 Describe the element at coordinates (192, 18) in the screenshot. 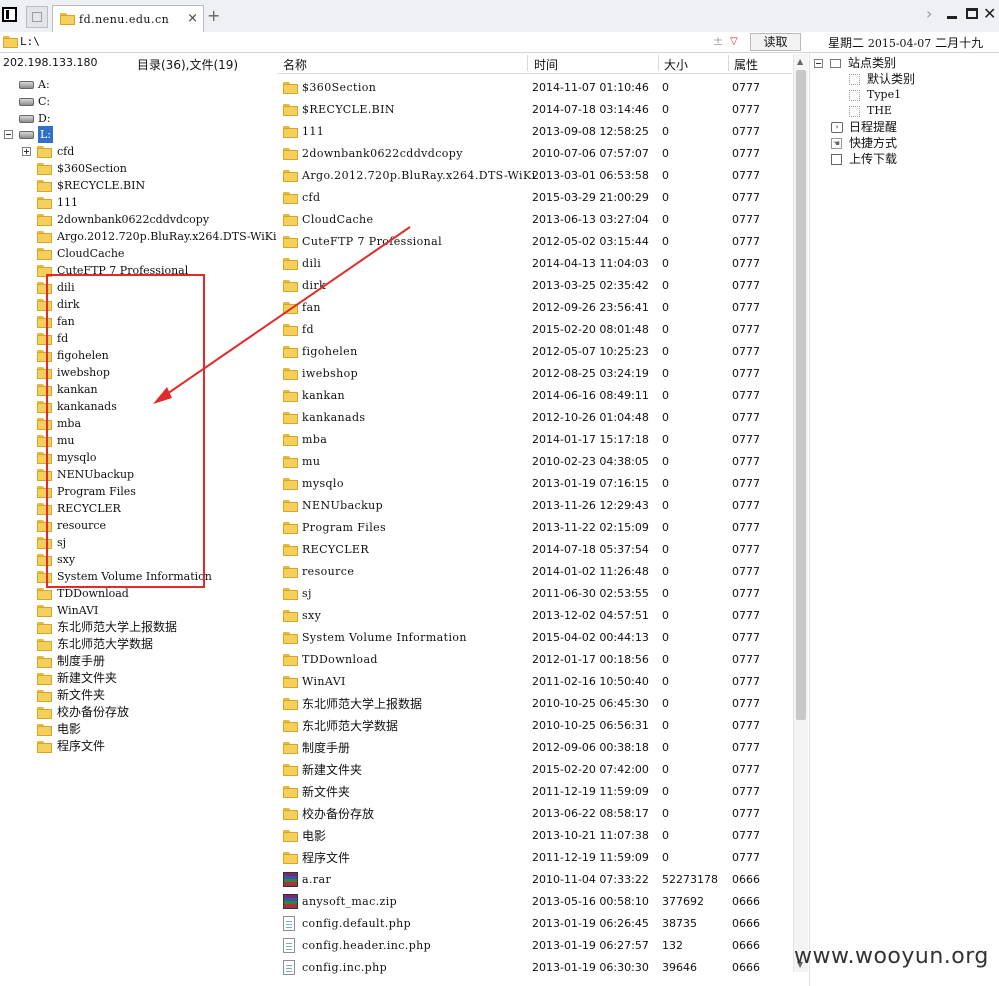

I see `close-tab-icon: ×` at that location.